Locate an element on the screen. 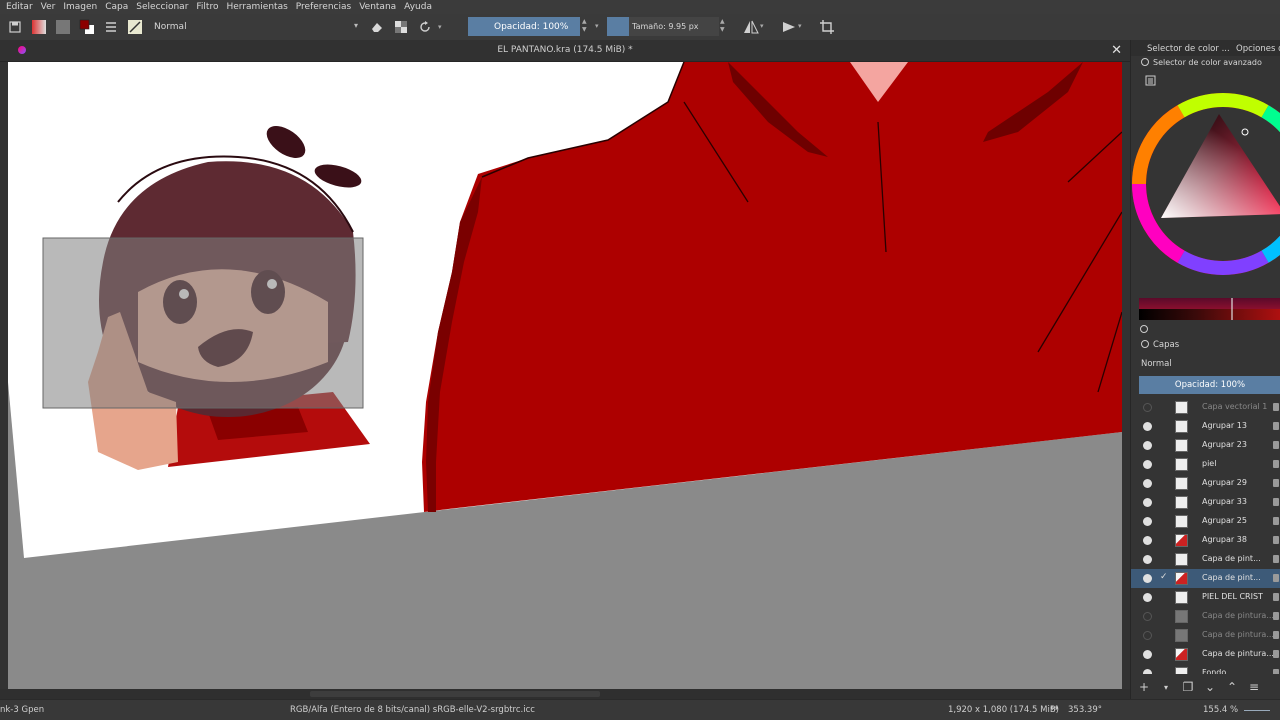 This screenshot has height=720, width=1280. close-icon: ✕ is located at coordinates (1116, 50).